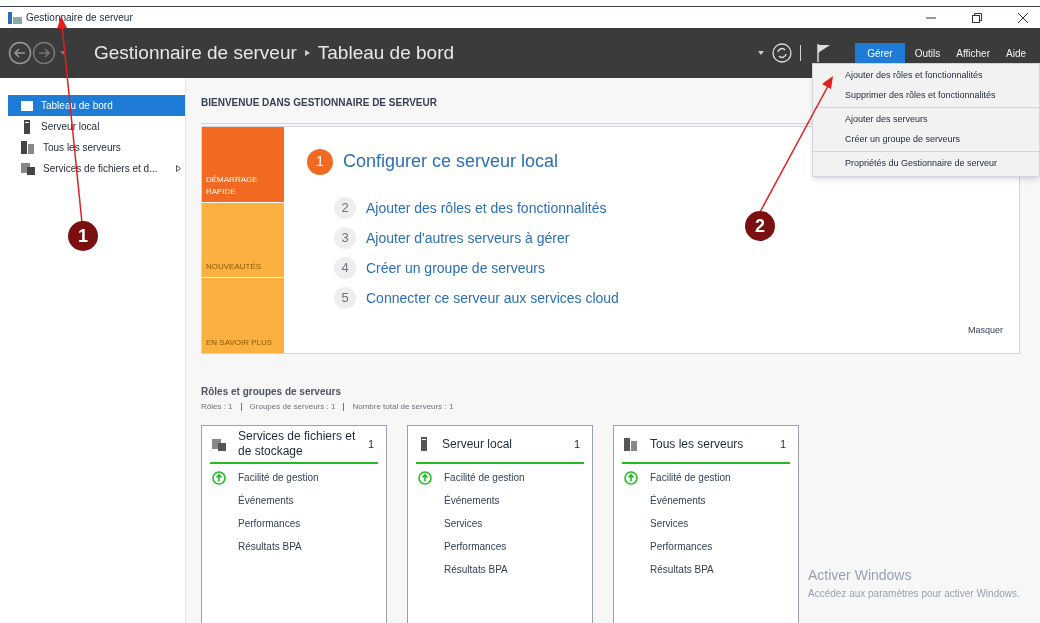 This screenshot has width=1040, height=623. What do you see at coordinates (1023, 17) in the screenshot?
I see `close-icon` at bounding box center [1023, 17].